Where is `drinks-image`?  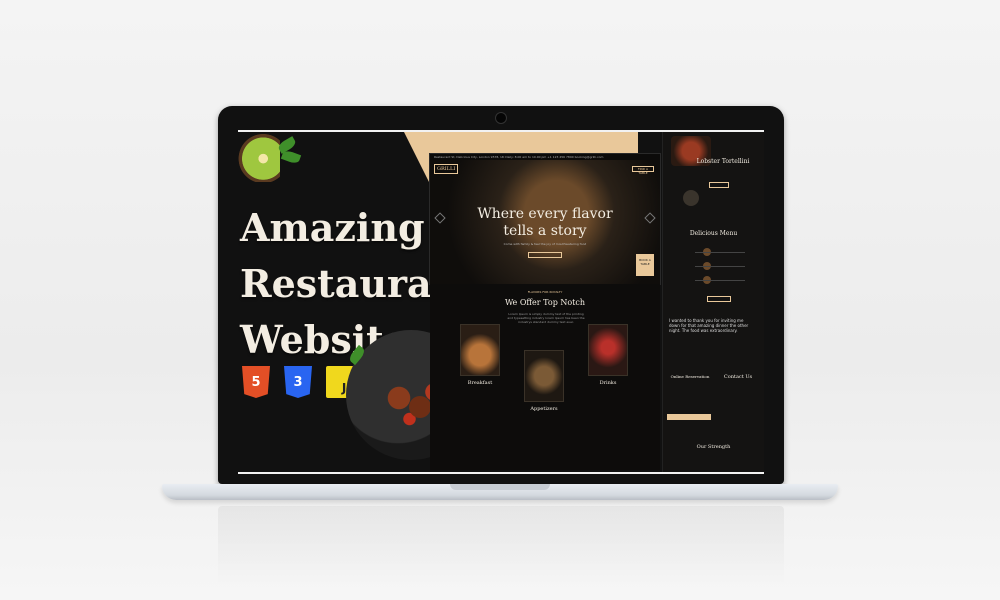 drinks-image is located at coordinates (608, 350).